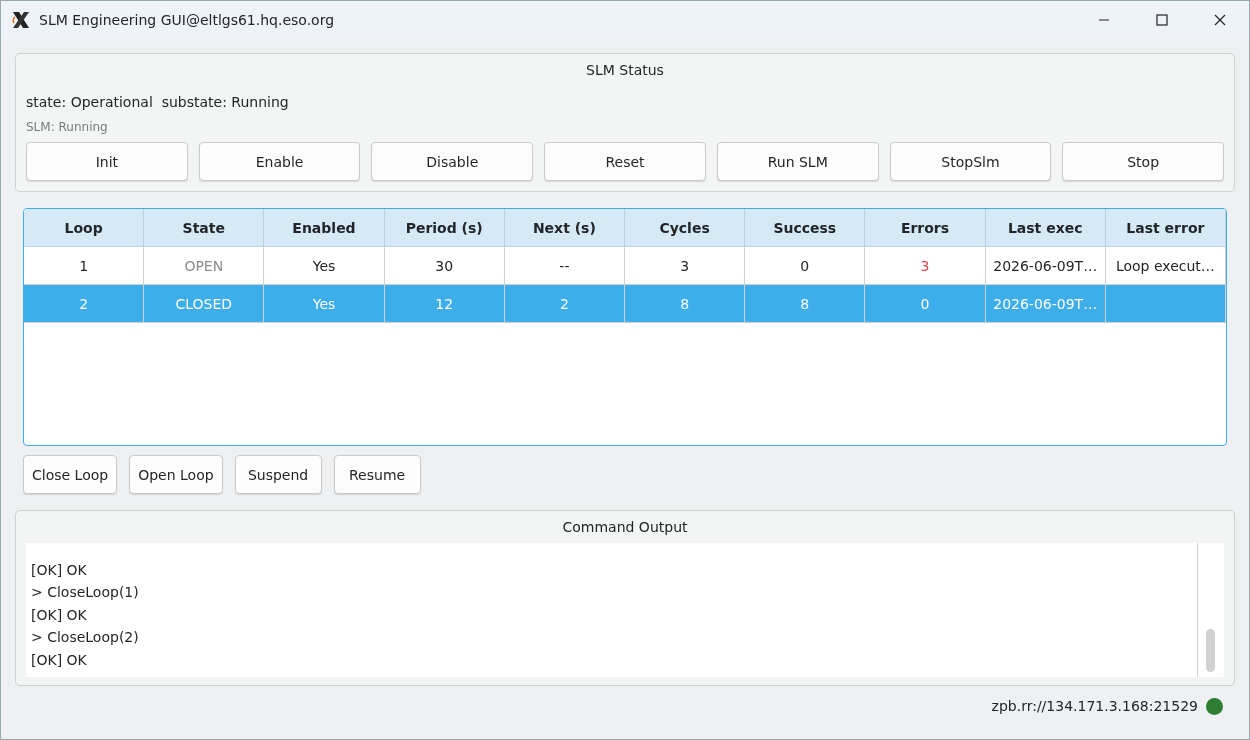 This screenshot has width=1250, height=740. I want to click on column-header: Period (s), so click(444, 228).